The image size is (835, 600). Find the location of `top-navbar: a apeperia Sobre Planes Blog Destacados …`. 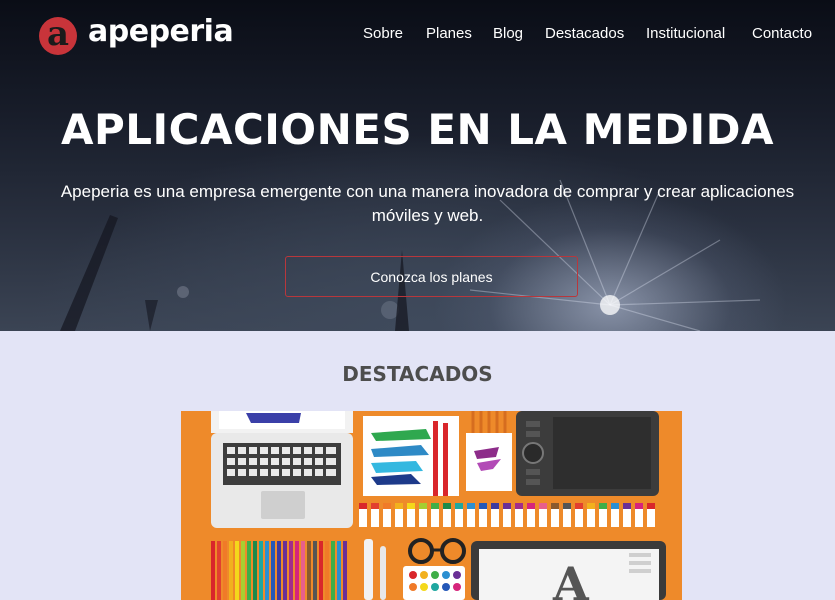

top-navbar: a apeperia Sobre Planes Blog Destacados … is located at coordinates (417, 35).